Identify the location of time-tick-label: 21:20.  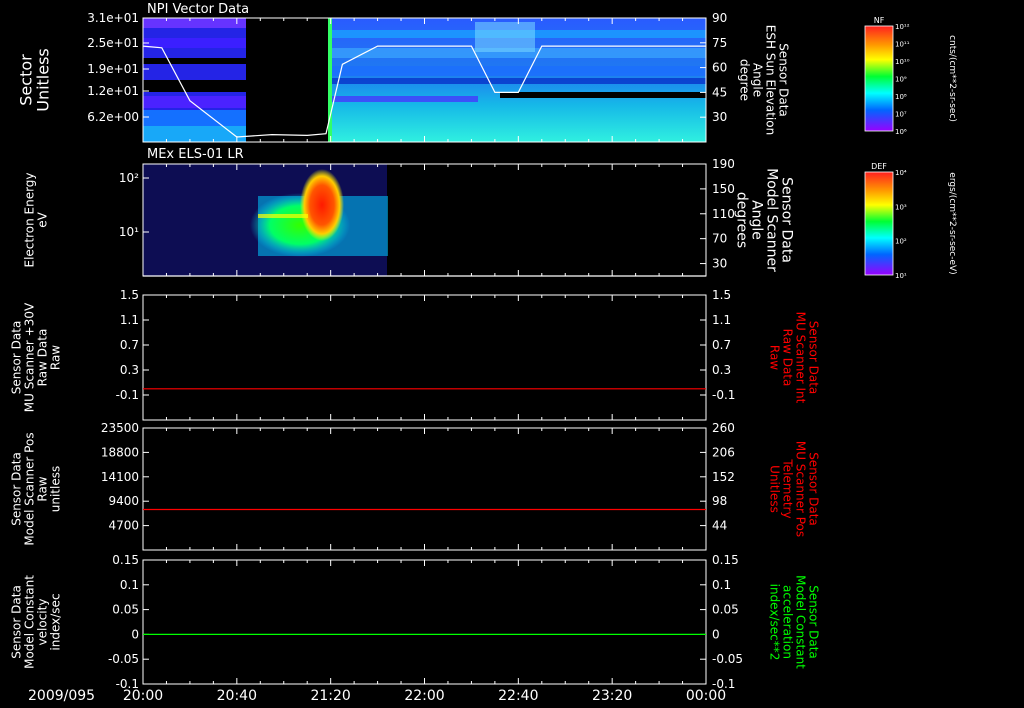
(330, 696).